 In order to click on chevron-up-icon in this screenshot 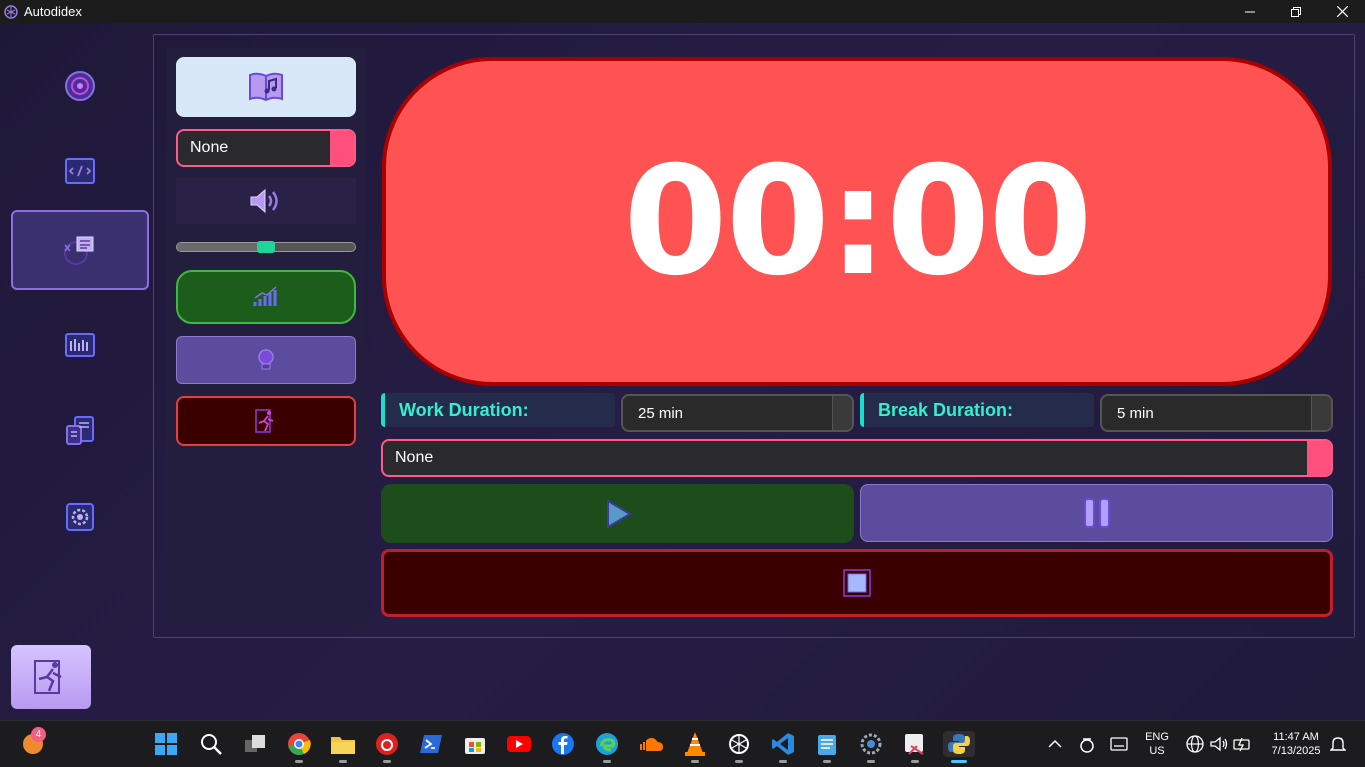, I will do `click(1055, 743)`.